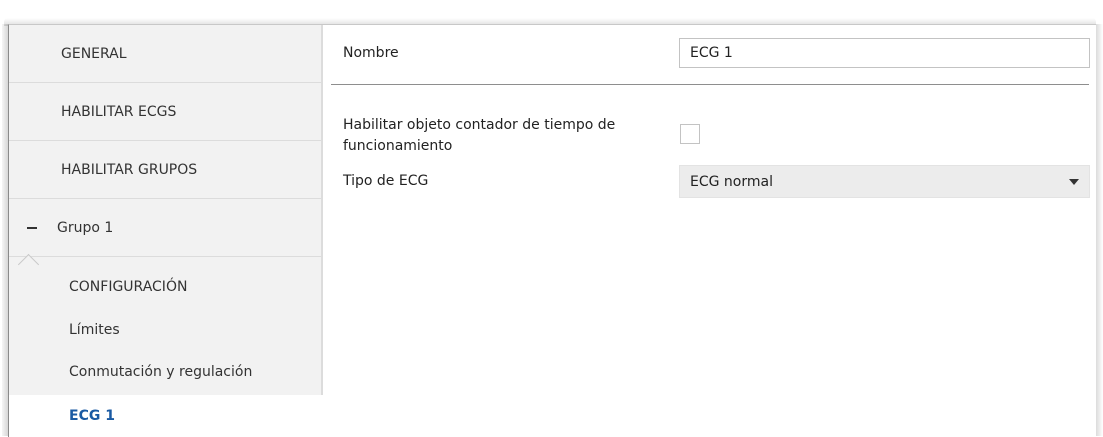 The height and width of the screenshot is (437, 1103). Describe the element at coordinates (165, 228) in the screenshot. I see `sidebar-group-grupo-1: Grupo 1` at that location.